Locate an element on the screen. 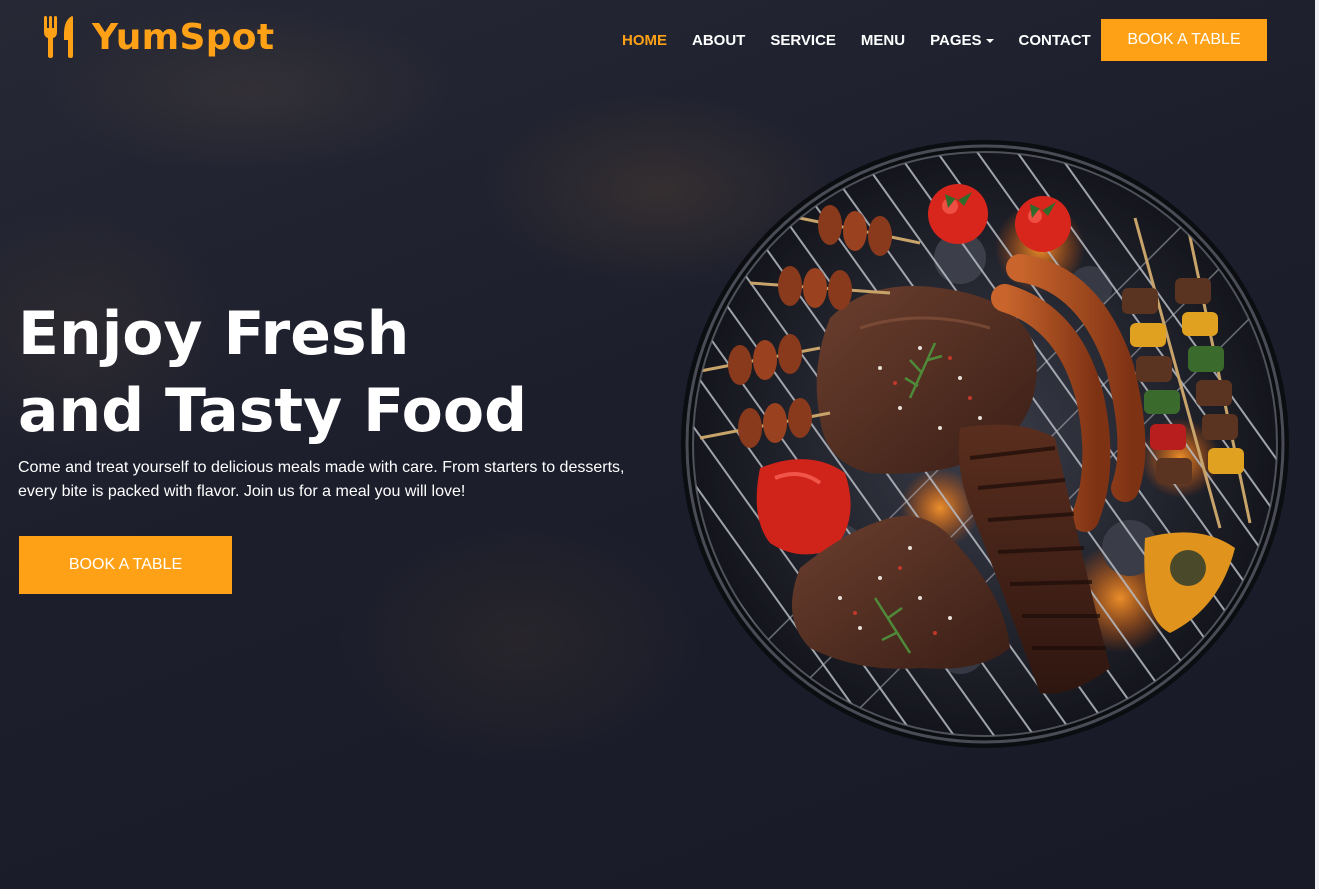 The height and width of the screenshot is (889, 1319). brand-name: YumSpot is located at coordinates (183, 37).